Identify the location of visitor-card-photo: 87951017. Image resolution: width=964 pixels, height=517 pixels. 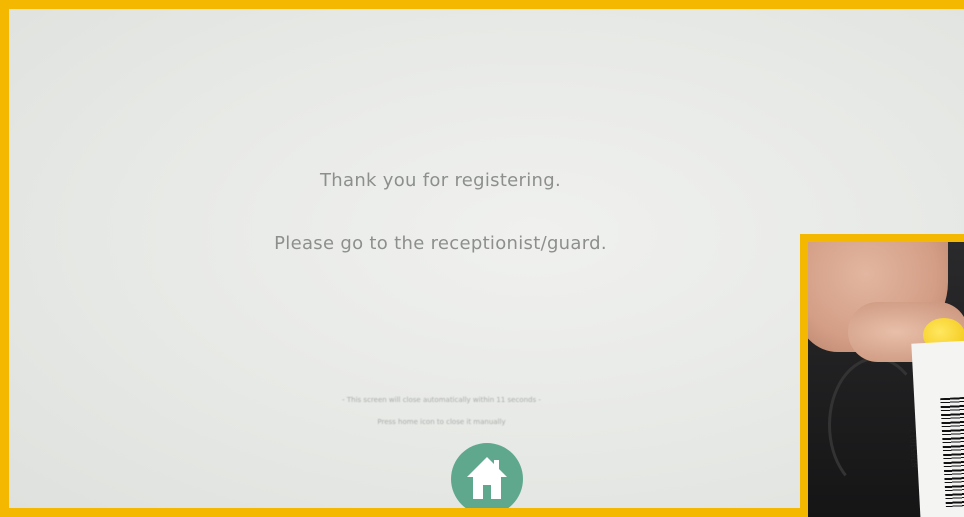
(886, 379).